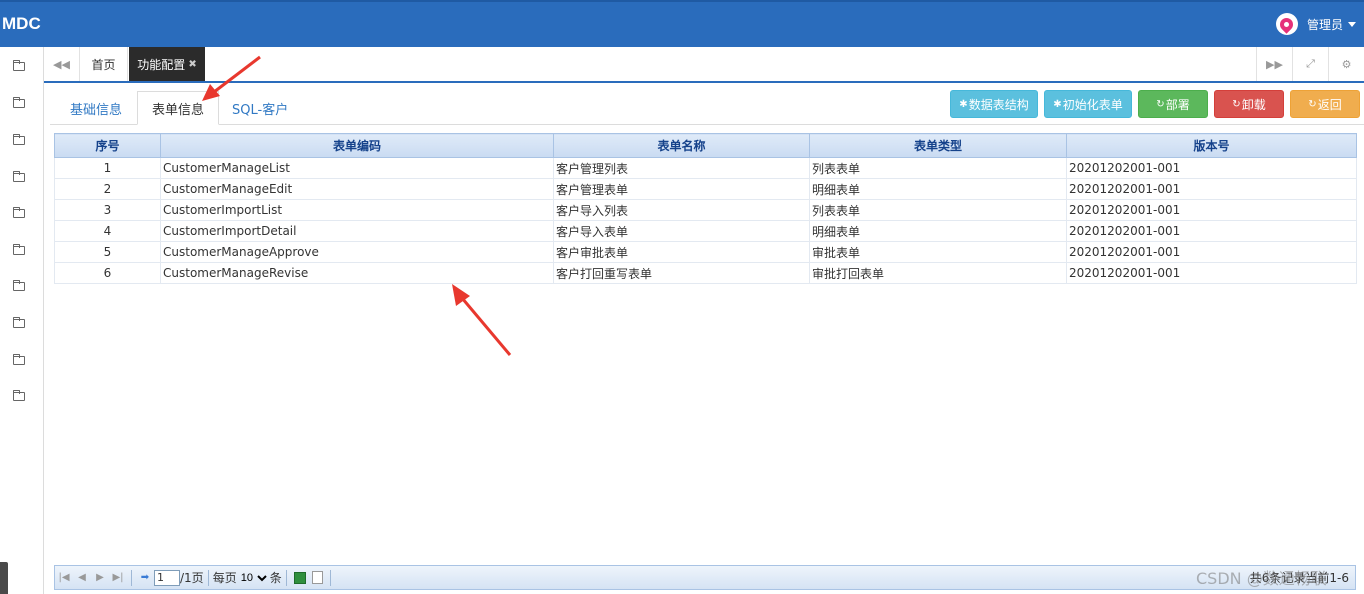 This screenshot has height=594, width=1364. Describe the element at coordinates (681, 231) in the screenshot. I see `form-name: 客户导入表单` at that location.